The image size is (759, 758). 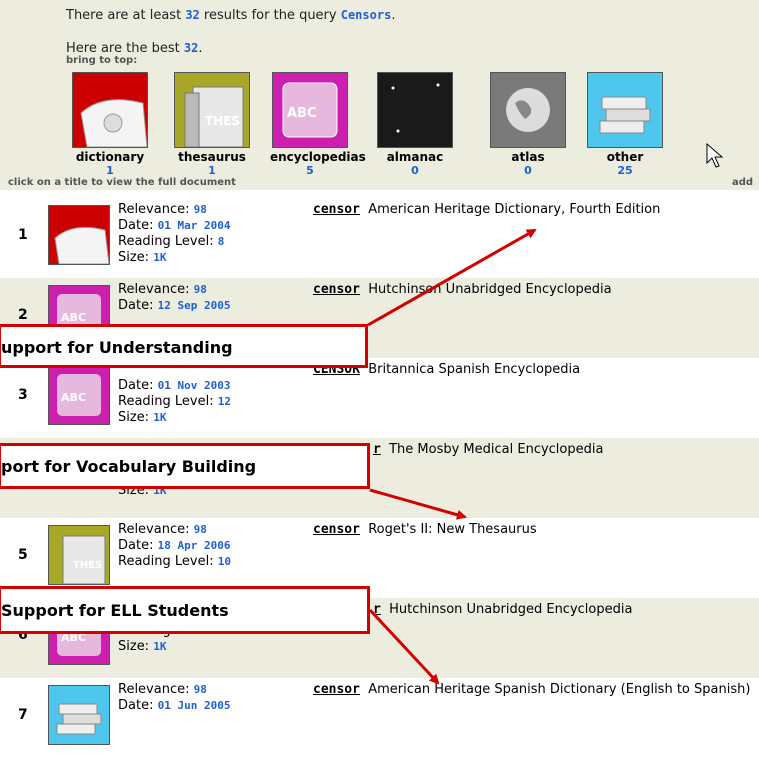 I want to click on callout-vocabulary: port for Vocabulary Building, so click(x=185, y=466).